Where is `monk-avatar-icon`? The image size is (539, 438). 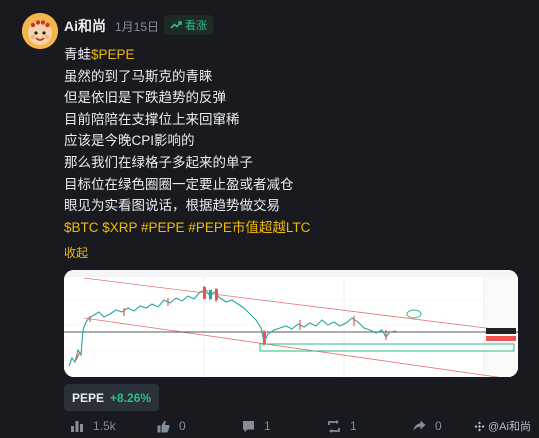
monk-avatar-icon is located at coordinates (40, 31).